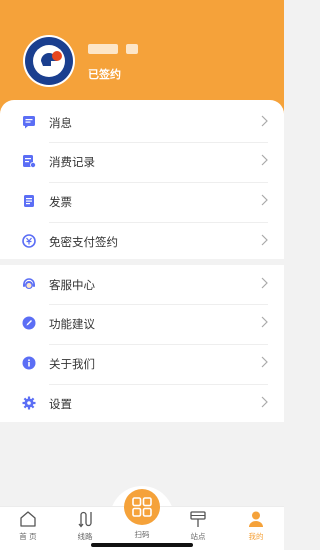 The image size is (320, 550). What do you see at coordinates (85, 536) in the screenshot?
I see `tab-label: 线路` at bounding box center [85, 536].